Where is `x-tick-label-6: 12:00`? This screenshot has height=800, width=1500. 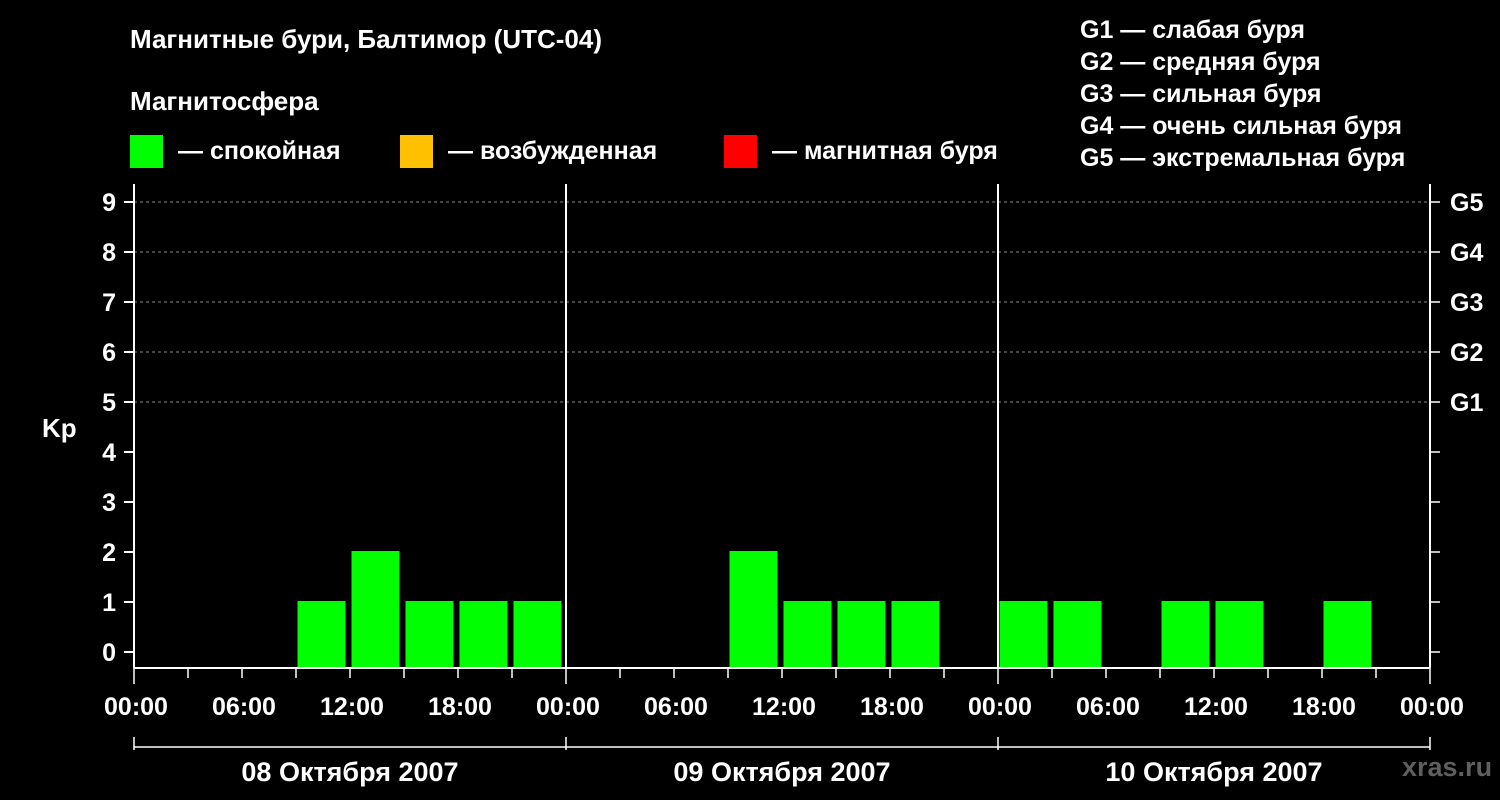
x-tick-label-6: 12:00 is located at coordinates (784, 707).